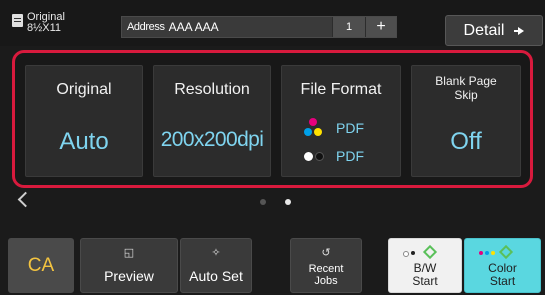 The height and width of the screenshot is (295, 545). Describe the element at coordinates (129, 276) in the screenshot. I see `preview-label: Preview` at that location.